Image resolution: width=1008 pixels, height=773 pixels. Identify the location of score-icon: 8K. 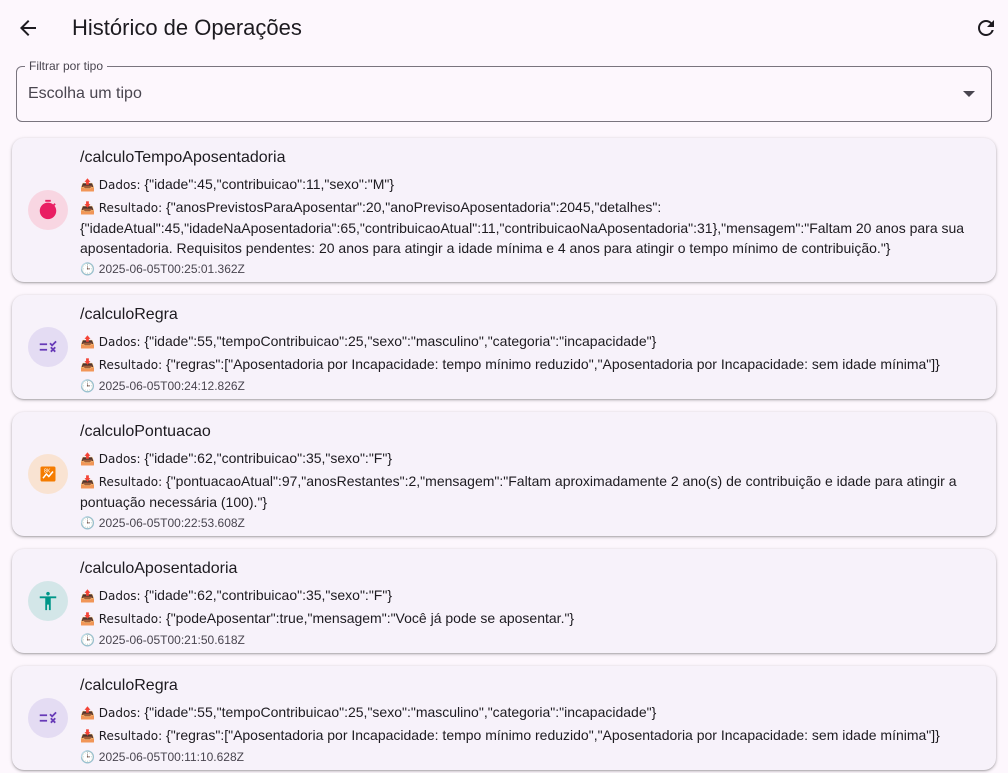
(48, 474).